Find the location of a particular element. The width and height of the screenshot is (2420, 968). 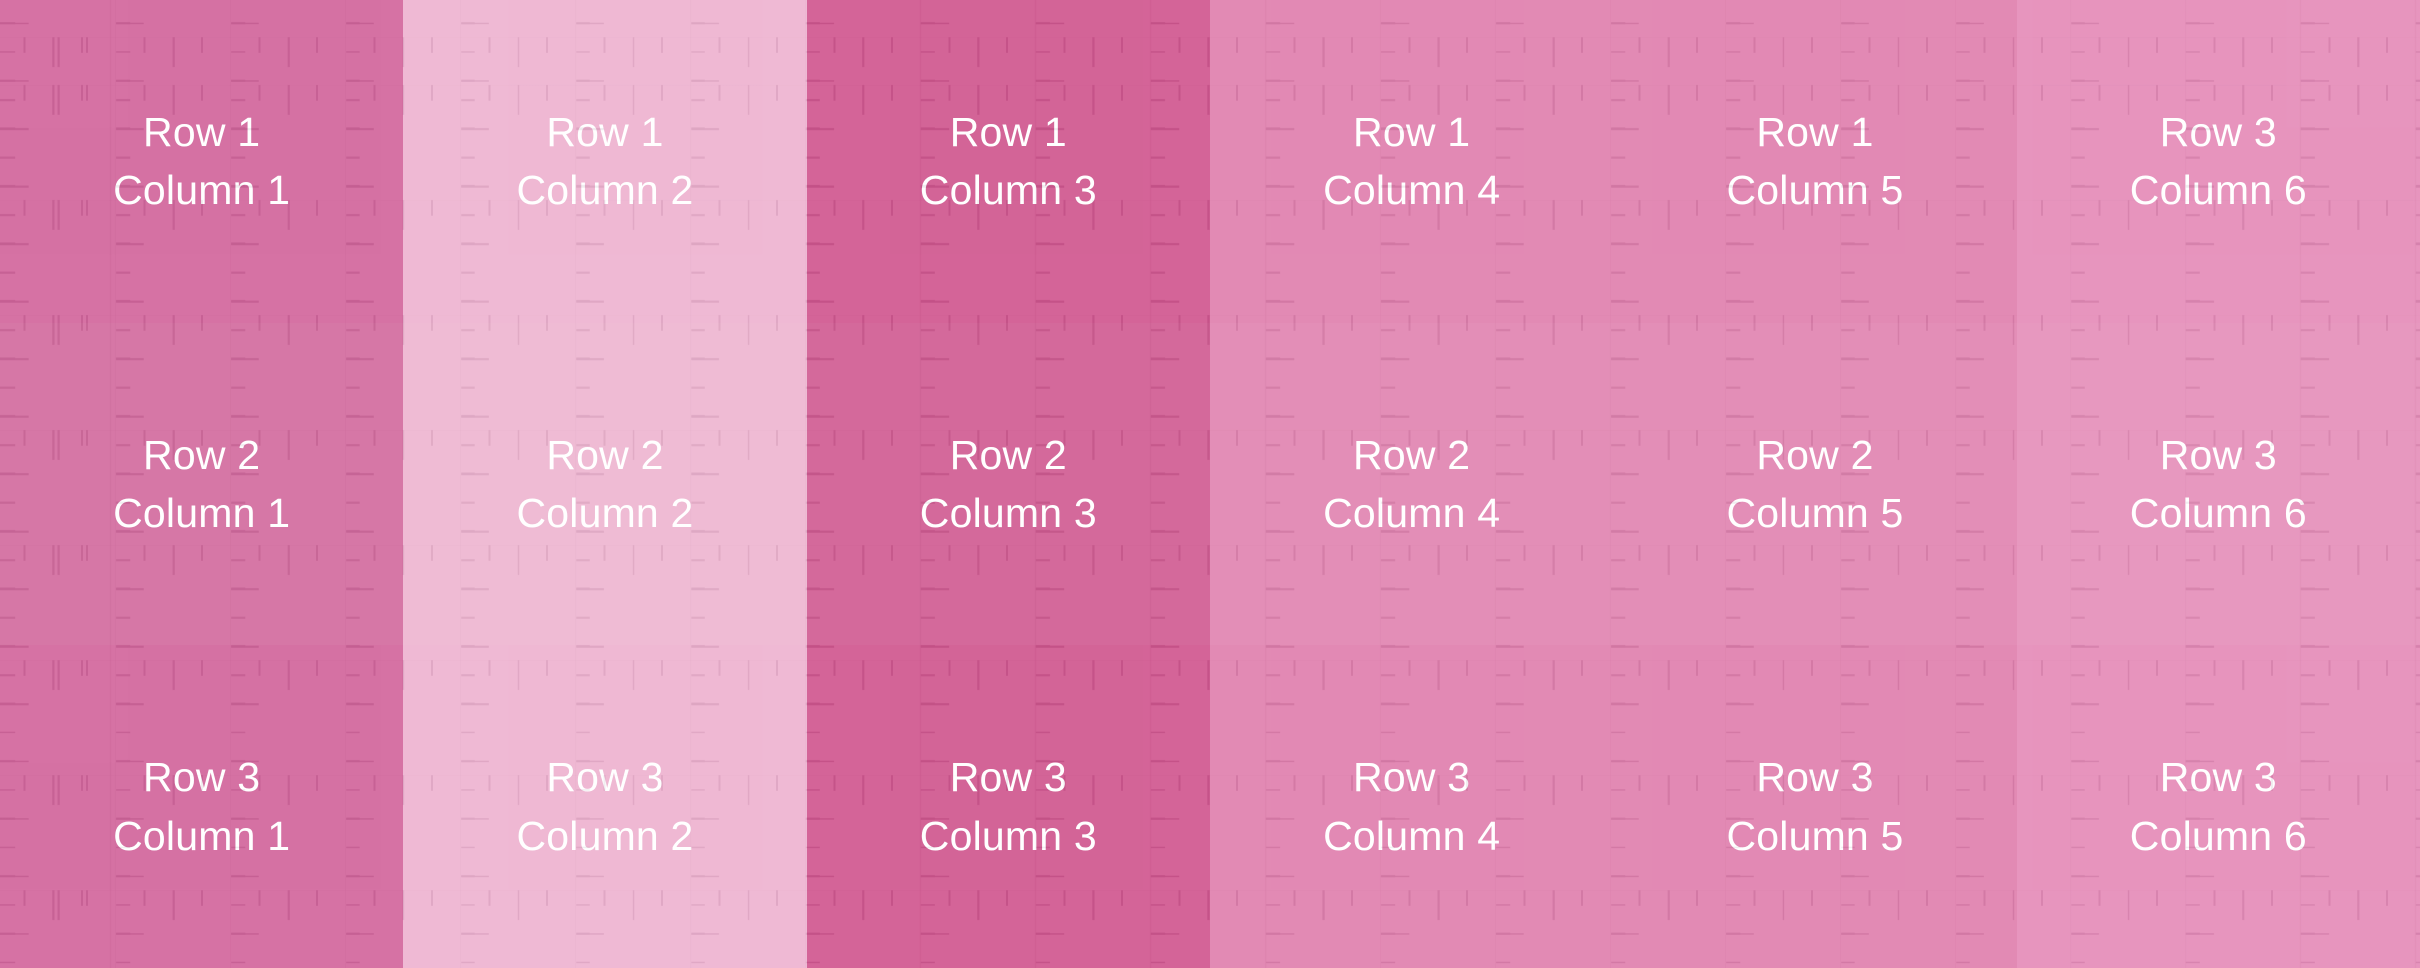

grid-cell-r3-c6: Row 3 Column 6 is located at coordinates (2218, 806).